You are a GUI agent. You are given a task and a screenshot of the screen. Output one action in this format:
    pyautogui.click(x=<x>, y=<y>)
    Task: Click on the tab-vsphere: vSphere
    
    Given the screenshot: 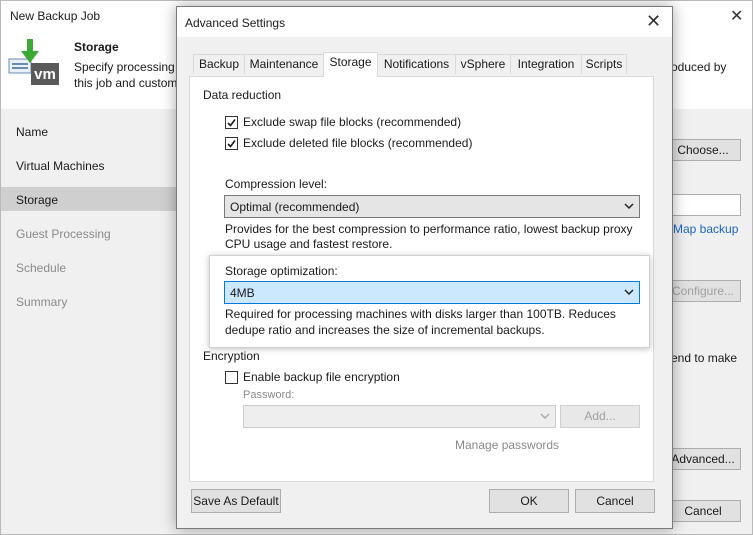 What is the action you would take?
    pyautogui.click(x=483, y=64)
    